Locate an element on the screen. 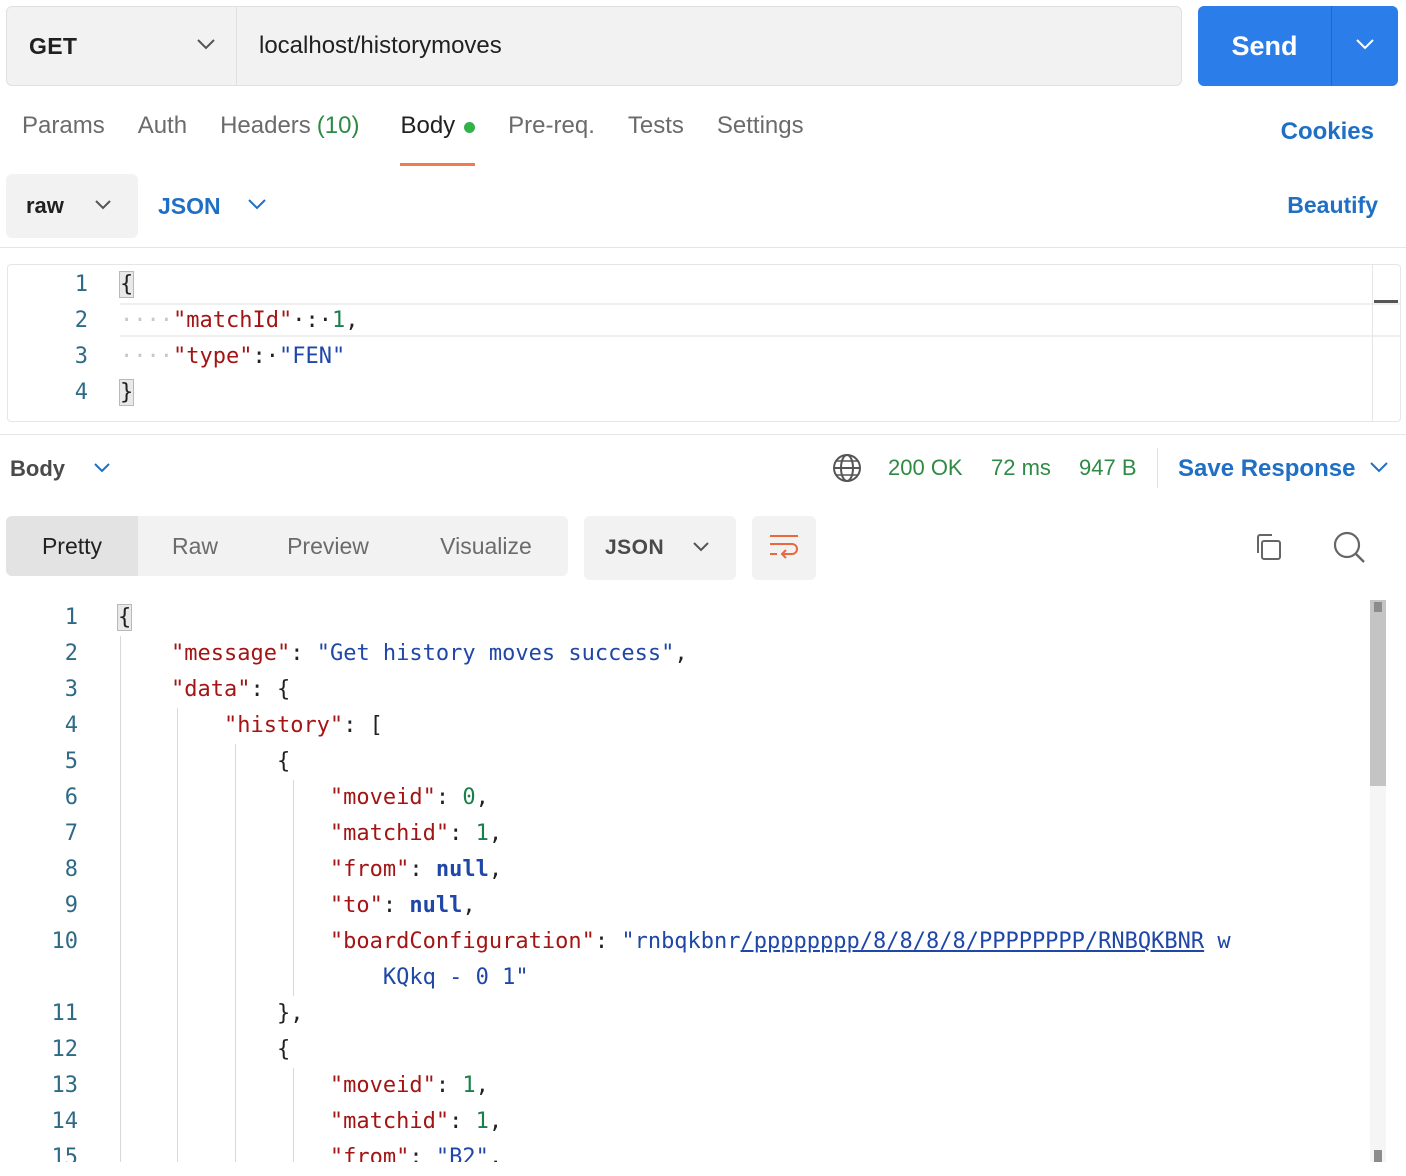  copy-icon is located at coordinates (1268, 549).